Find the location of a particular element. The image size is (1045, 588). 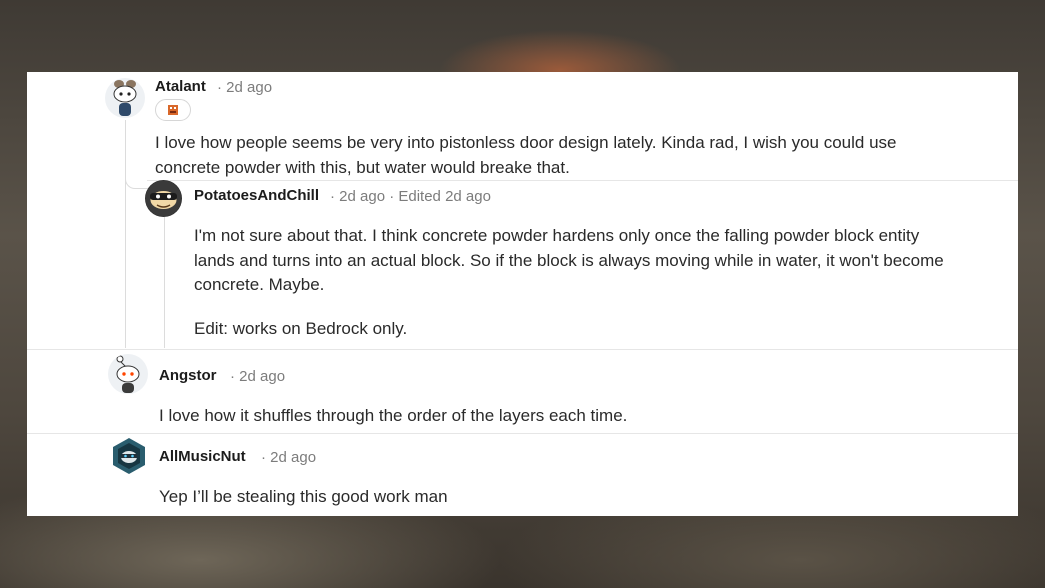

masked-snoo-avatar-icon is located at coordinates (163, 198).